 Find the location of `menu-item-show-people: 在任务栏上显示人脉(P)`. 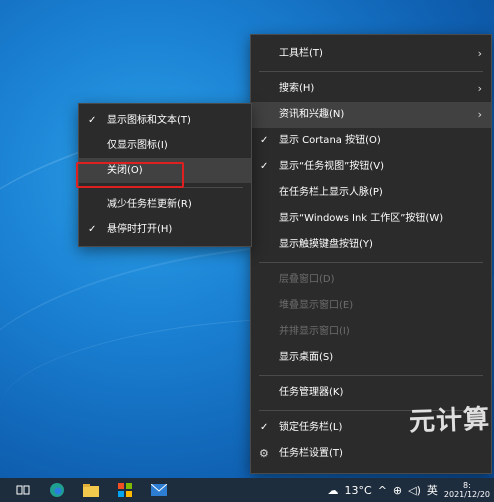

menu-item-show-people: 在任务栏上显示人脉(P) is located at coordinates (371, 193).